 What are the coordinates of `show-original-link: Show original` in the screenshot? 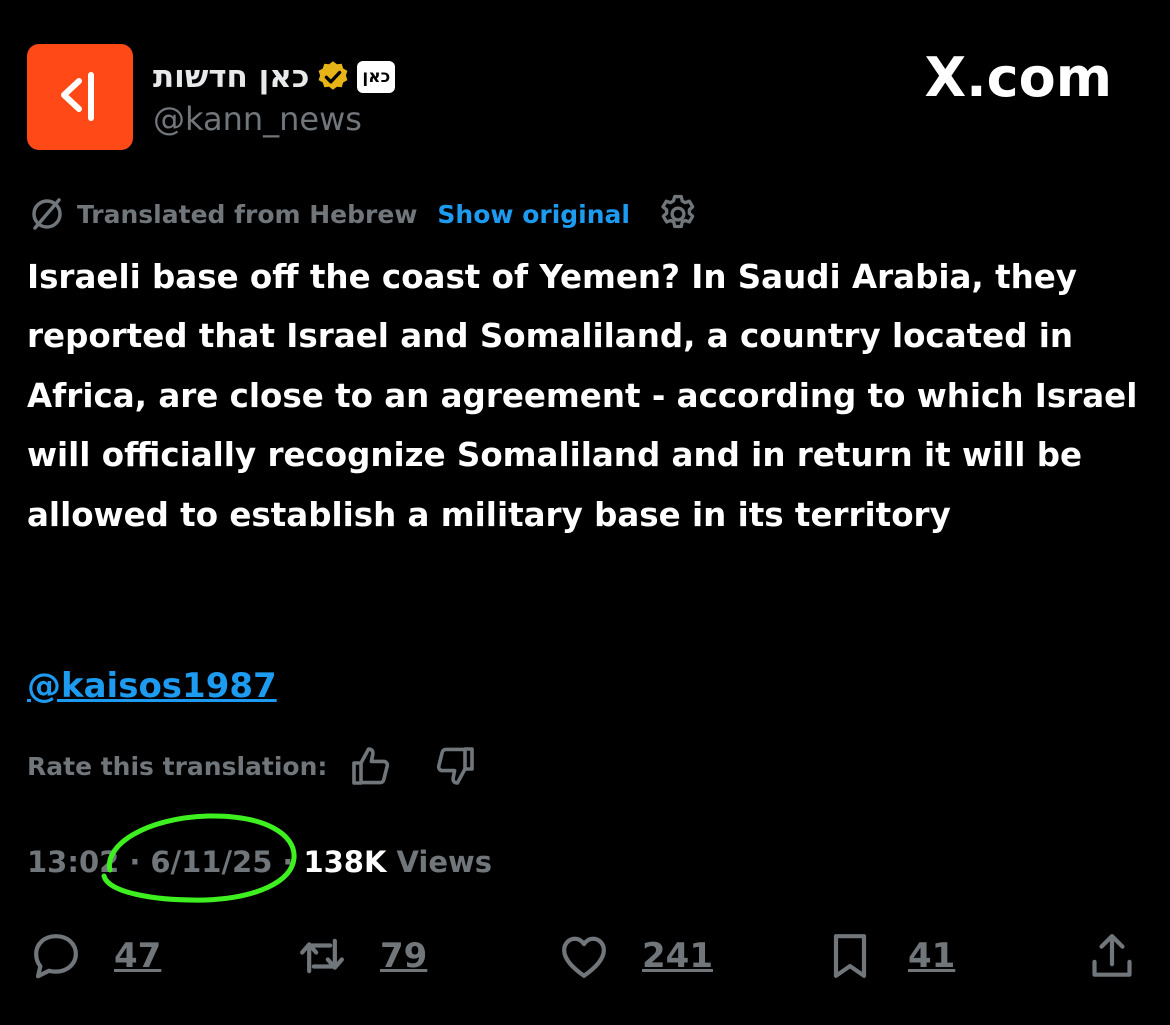 It's located at (533, 214).